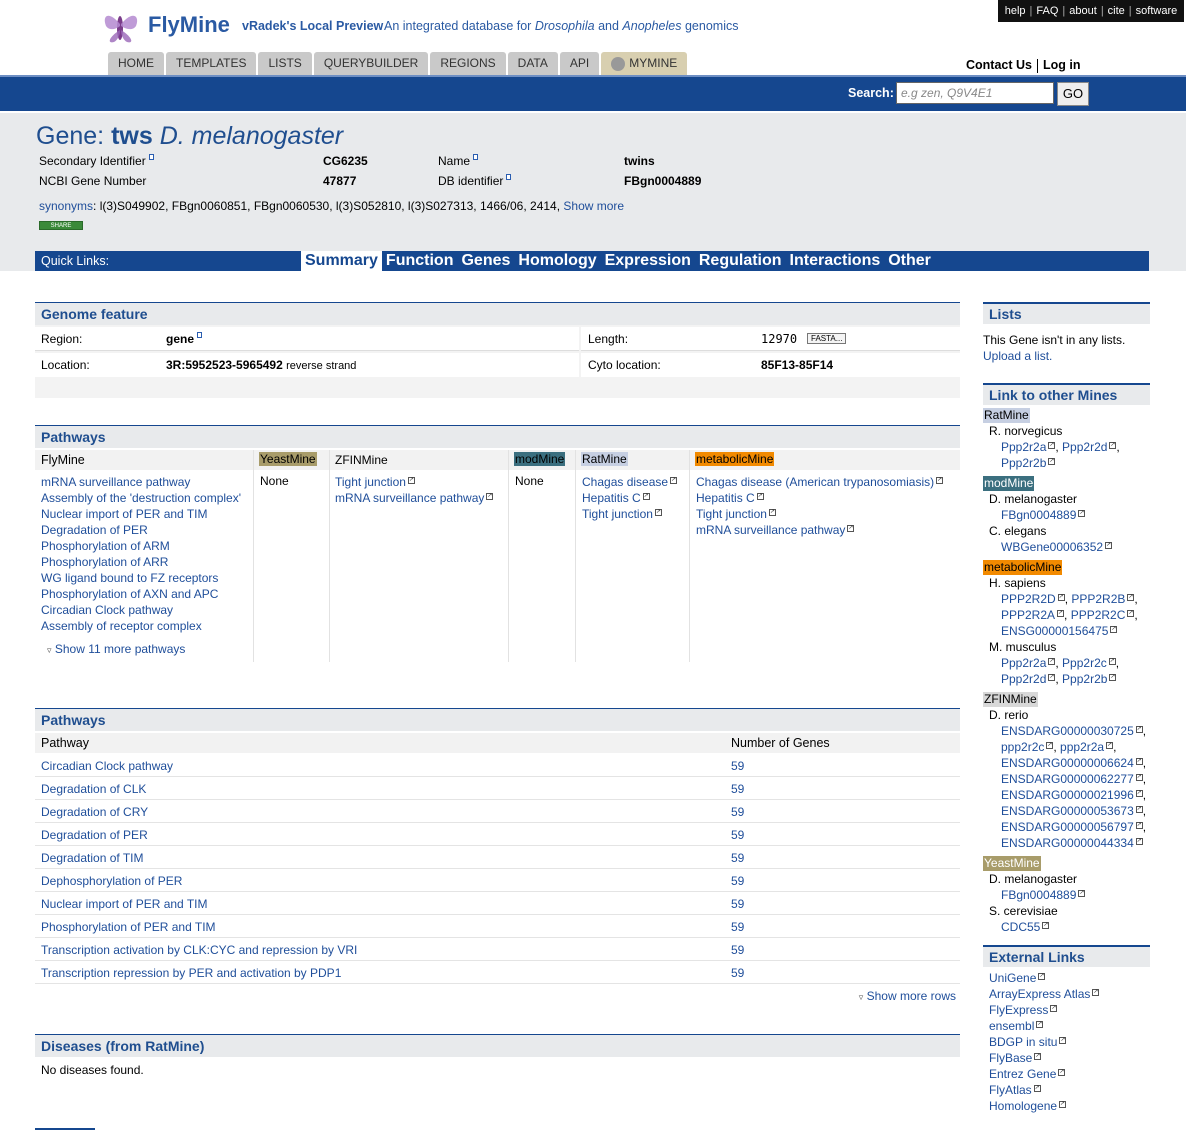 This screenshot has height=1132, width=1186. I want to click on mine-gene-link: ENSDARG00000053673, so click(1067, 811).